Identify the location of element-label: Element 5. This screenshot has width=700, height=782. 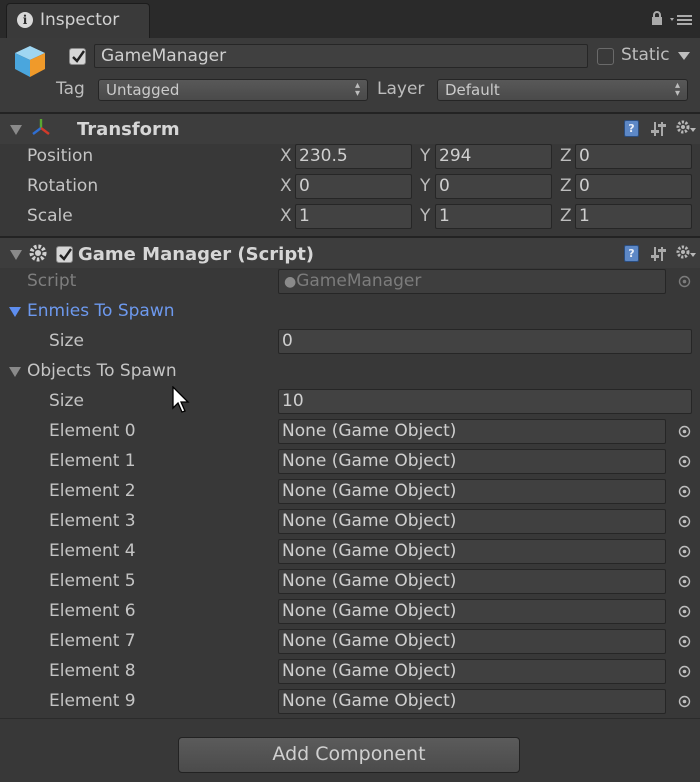
(92, 581).